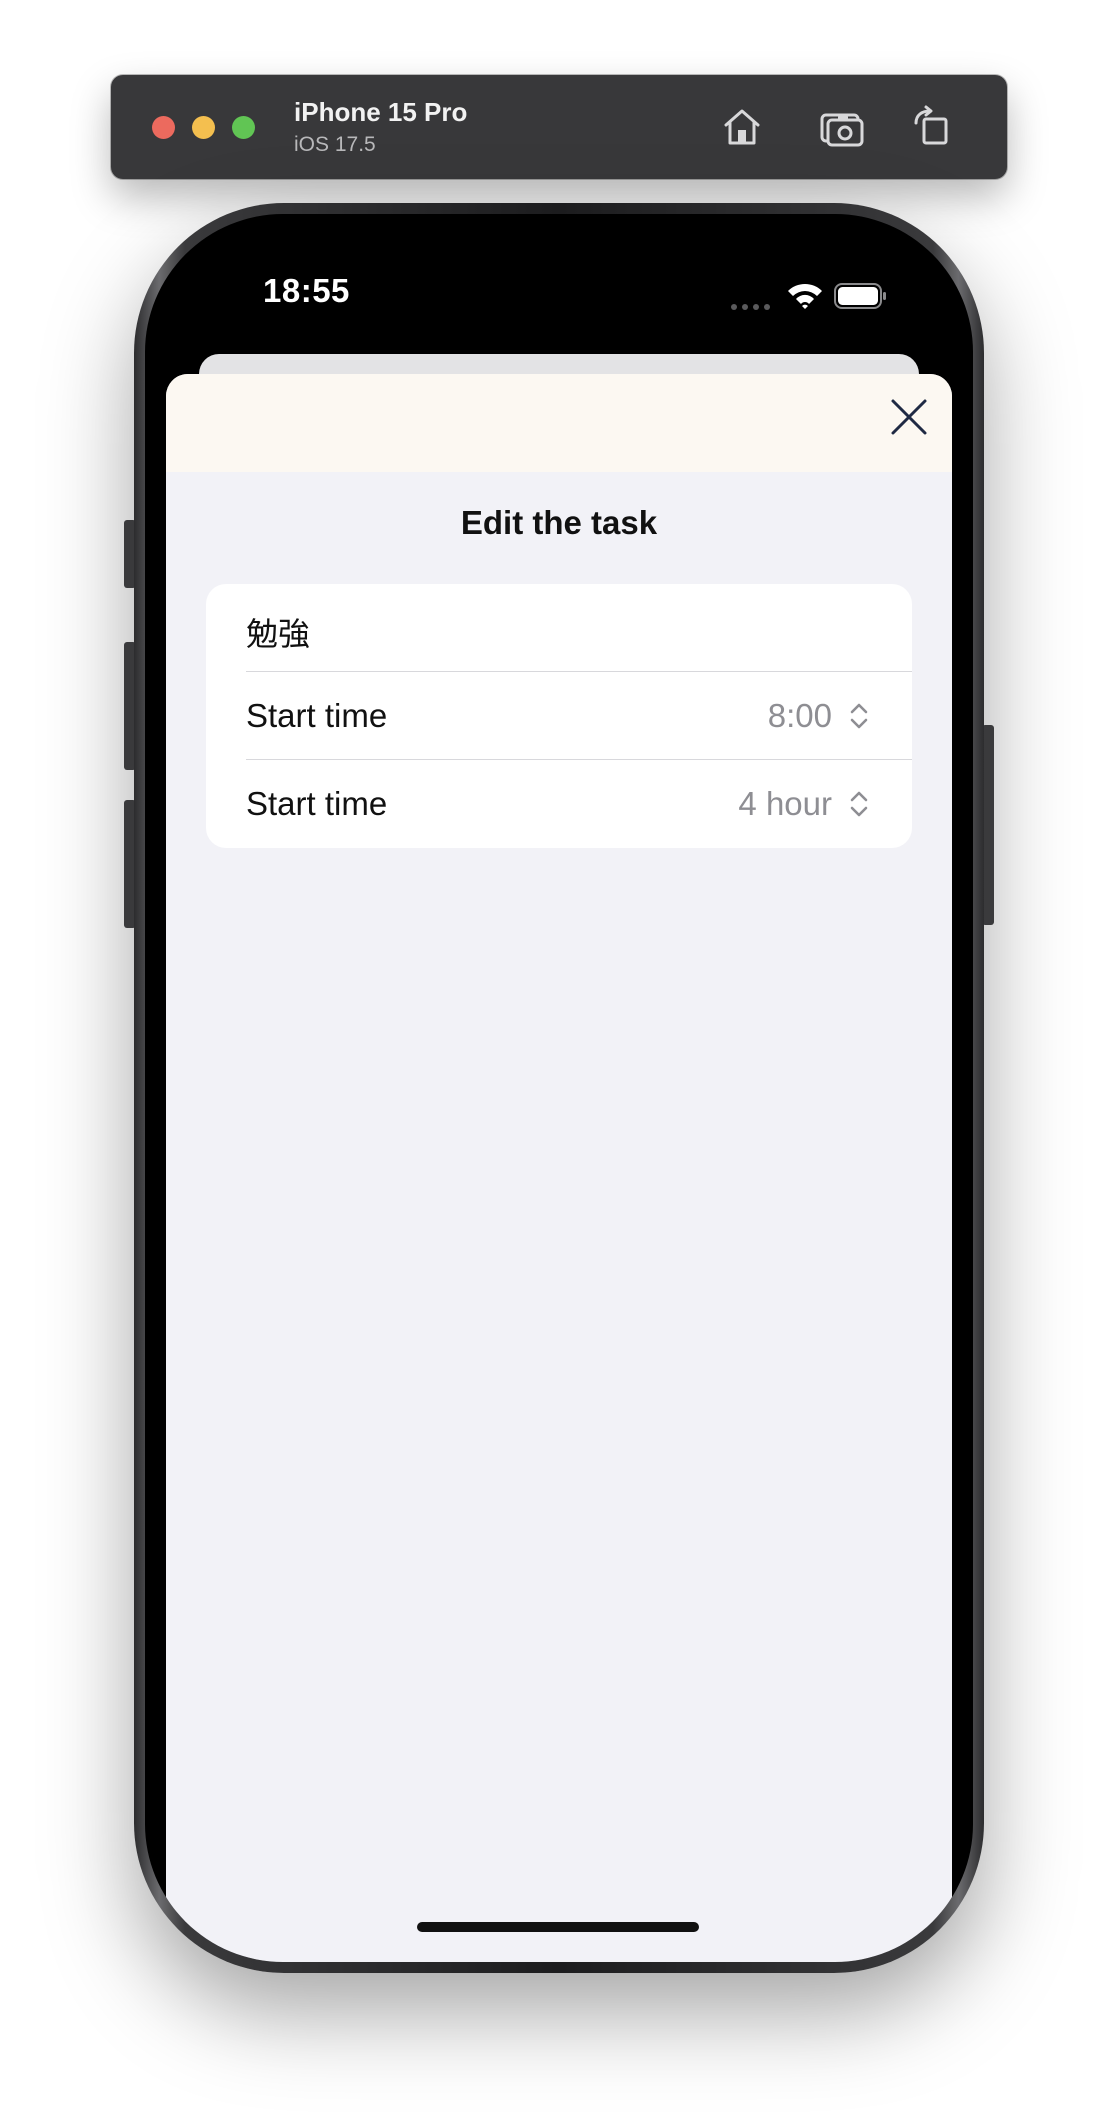 This screenshot has height=2124, width=1118. I want to click on start-time-picker: Start time 8:00, so click(559, 716).